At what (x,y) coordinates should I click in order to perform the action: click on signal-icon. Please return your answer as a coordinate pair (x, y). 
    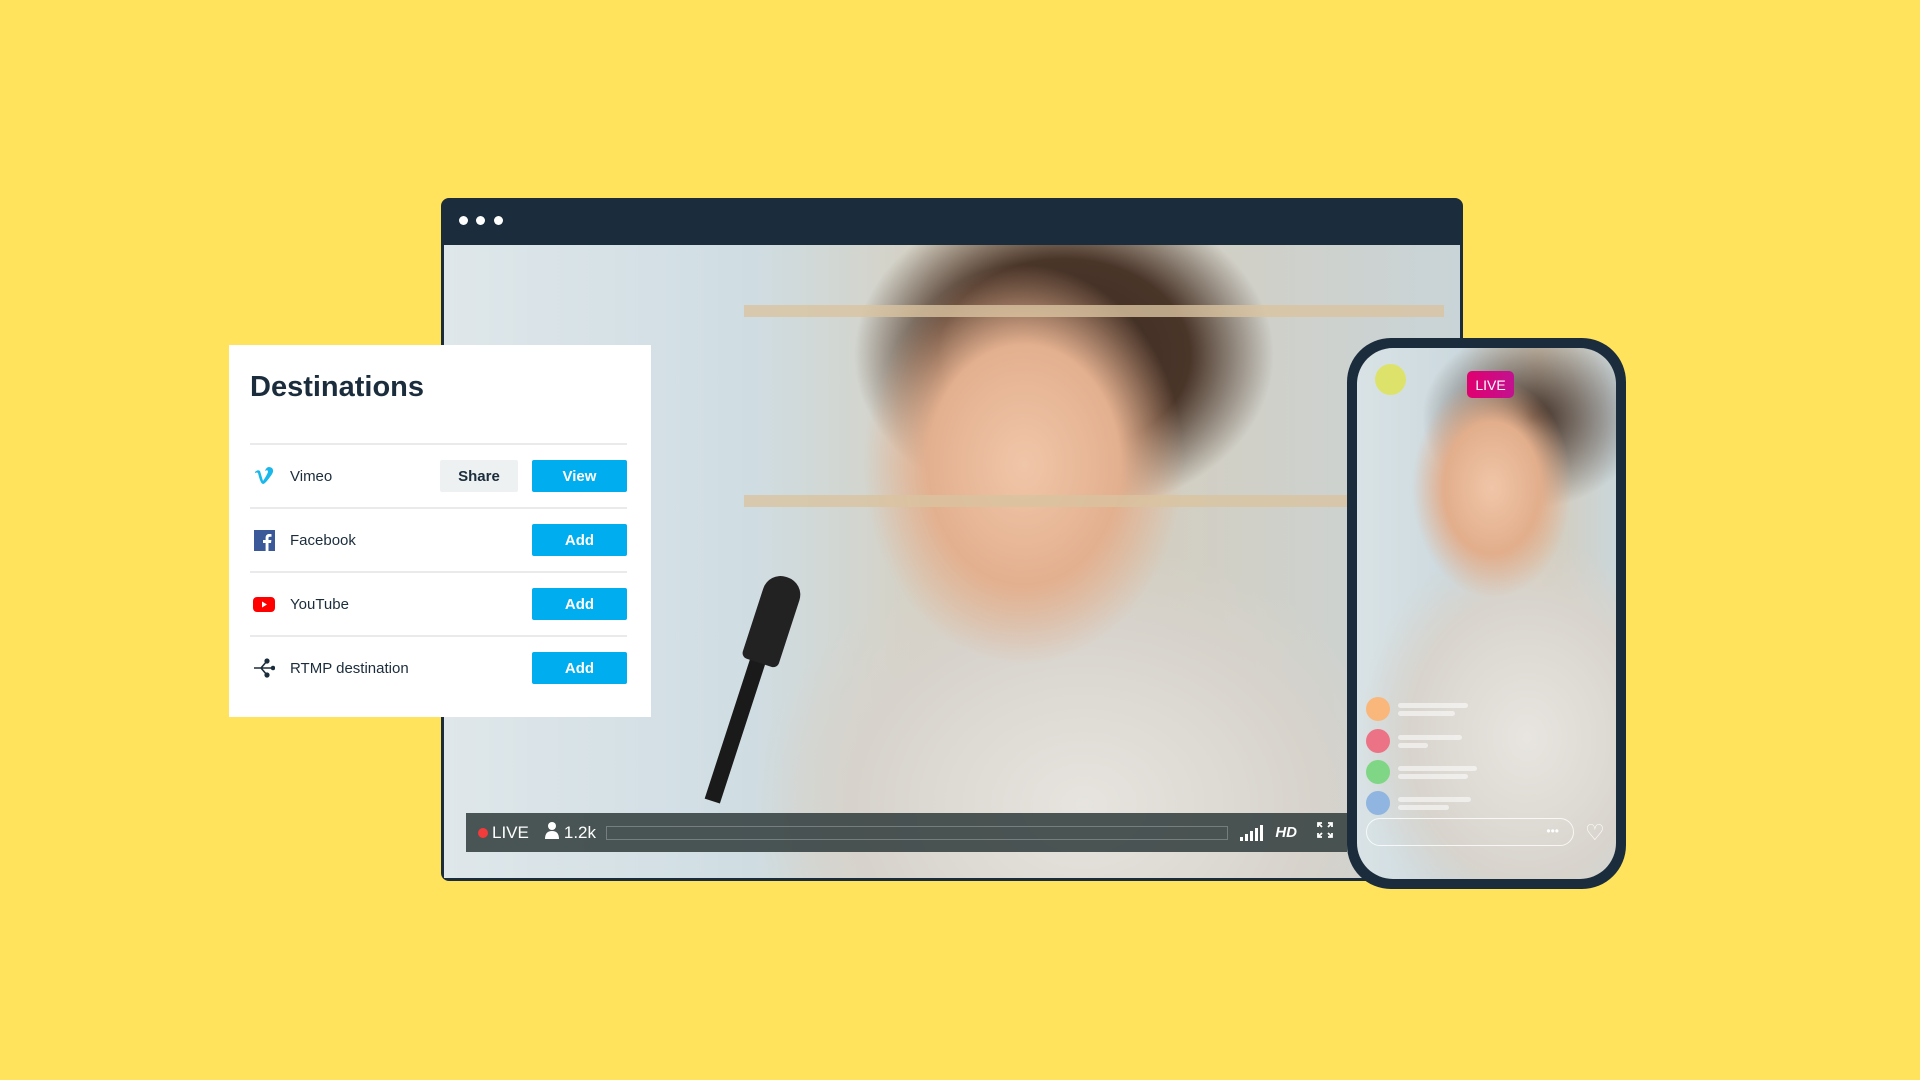
    Looking at the image, I should click on (1252, 832).